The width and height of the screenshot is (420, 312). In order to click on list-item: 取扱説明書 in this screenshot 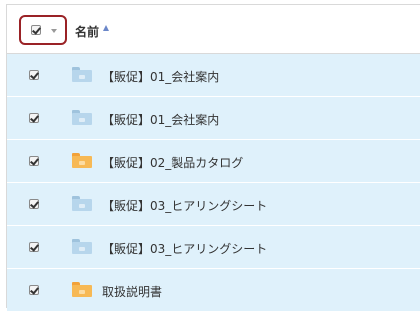, I will do `click(213, 290)`.